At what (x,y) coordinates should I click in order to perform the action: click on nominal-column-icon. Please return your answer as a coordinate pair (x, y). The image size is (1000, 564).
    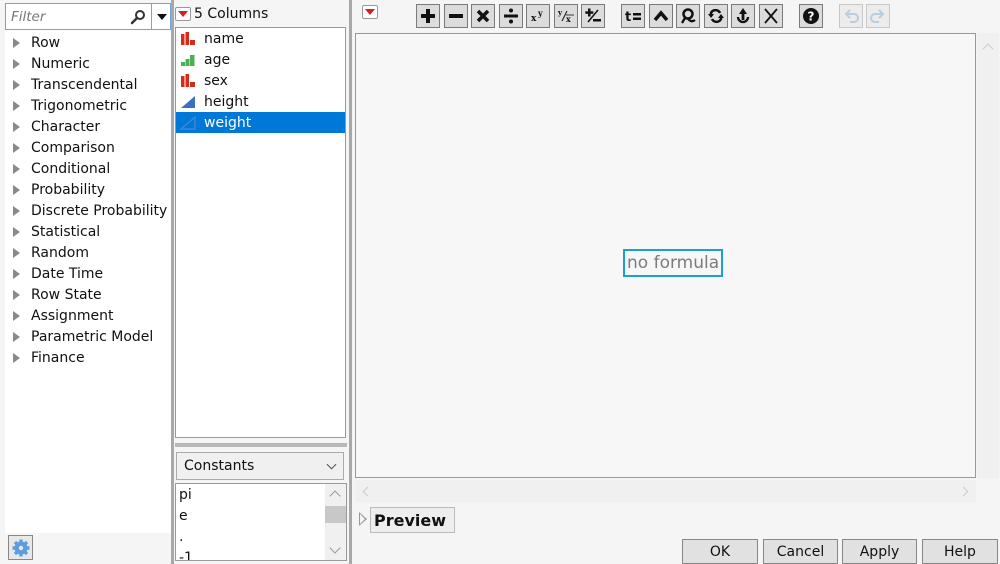
    Looking at the image, I should click on (188, 38).